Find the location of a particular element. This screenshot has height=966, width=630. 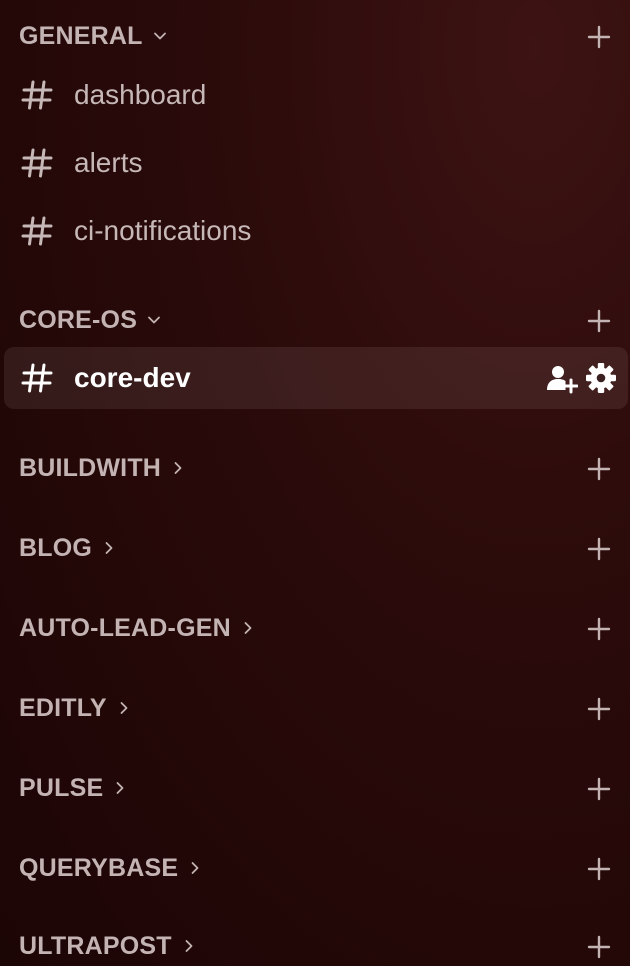

category-buildwith: BUILDWITH is located at coordinates (315, 468).